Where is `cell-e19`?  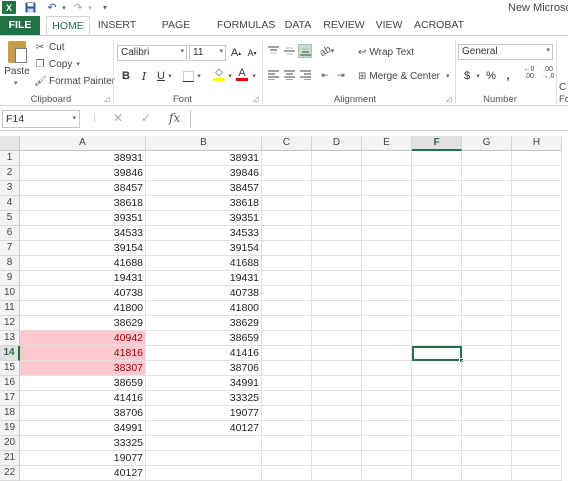 cell-e19 is located at coordinates (387, 428).